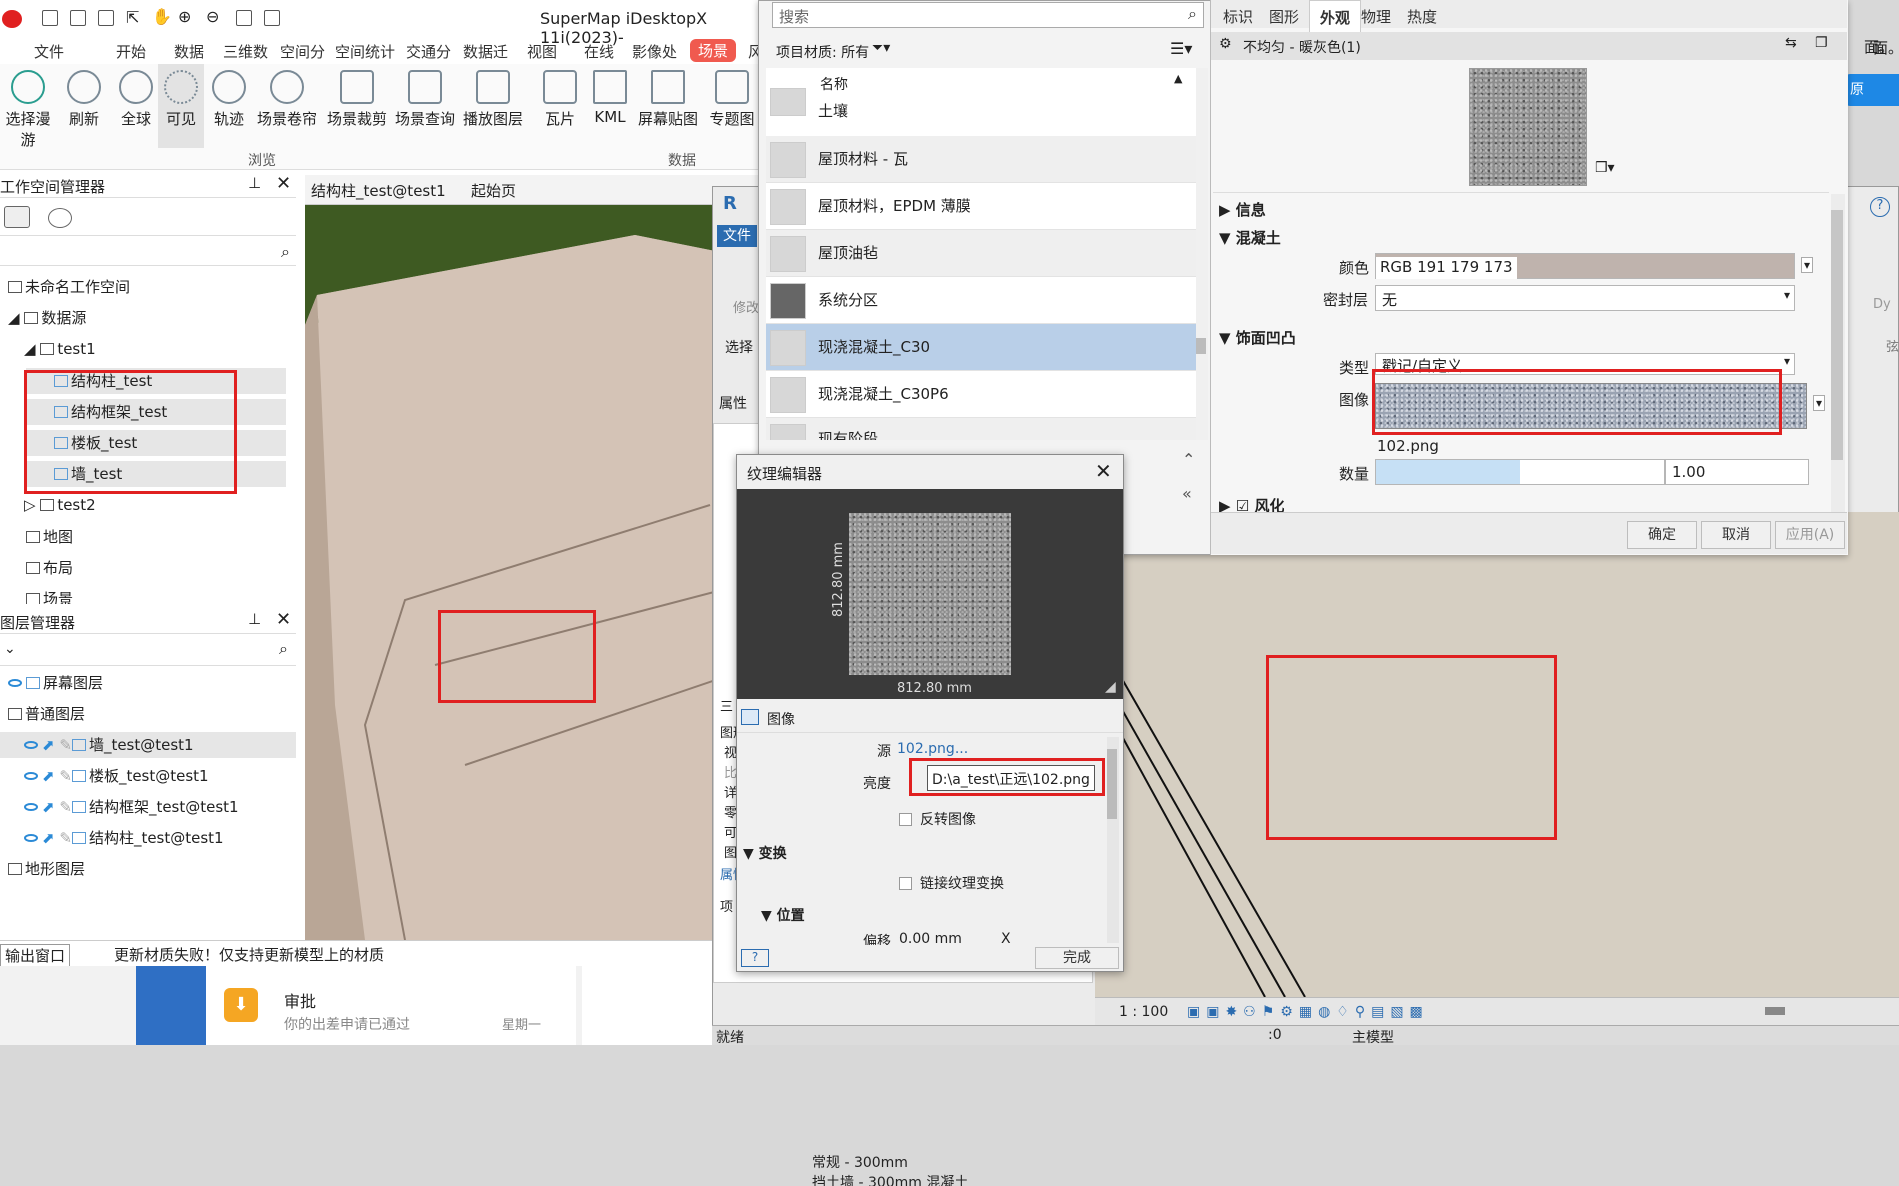  Describe the element at coordinates (1188, 459) in the screenshot. I see `collapse-icon: ⌃` at that location.